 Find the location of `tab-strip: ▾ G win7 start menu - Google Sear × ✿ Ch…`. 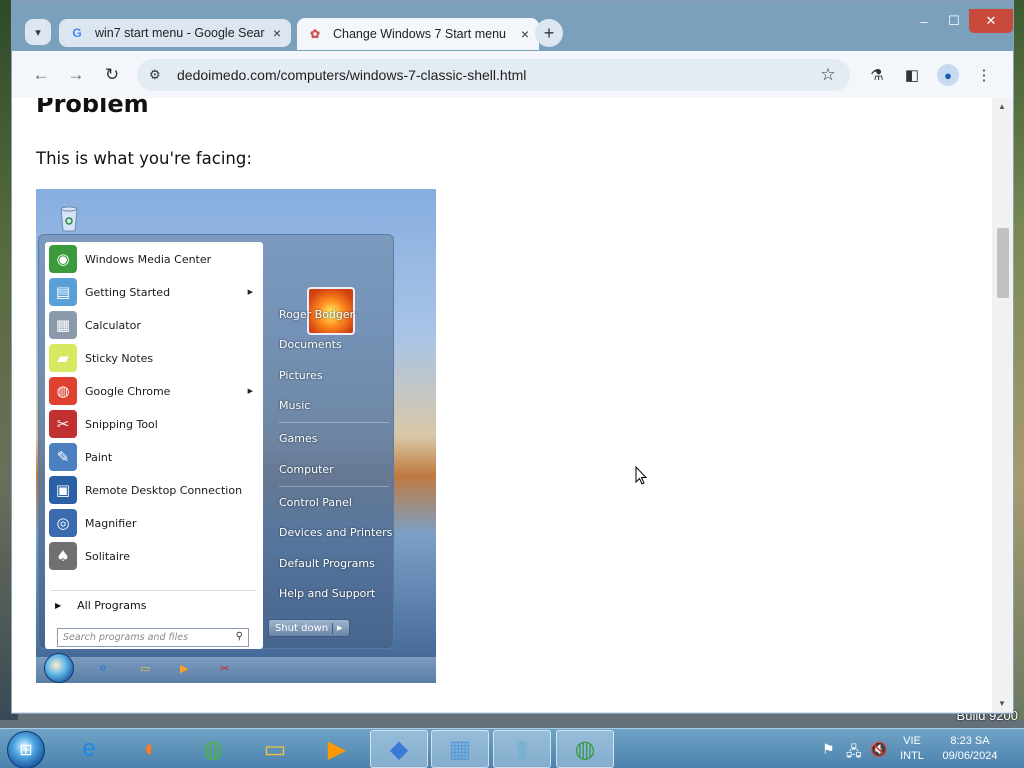

tab-strip: ▾ G win7 start menu - Google Sear × ✿ Ch… is located at coordinates (512, 26).